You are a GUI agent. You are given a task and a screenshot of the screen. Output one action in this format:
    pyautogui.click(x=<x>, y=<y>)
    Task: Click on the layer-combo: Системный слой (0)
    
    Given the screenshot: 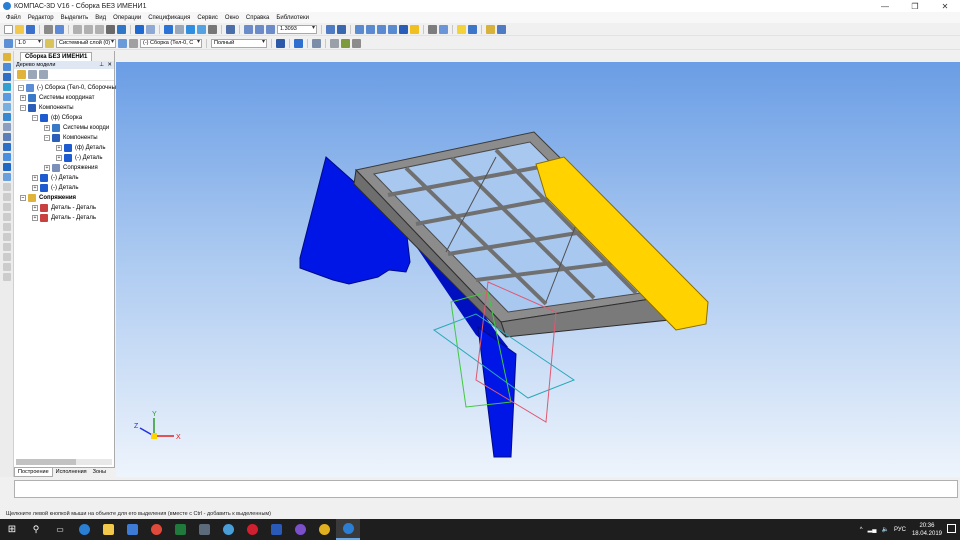 What is the action you would take?
    pyautogui.click(x=86, y=43)
    